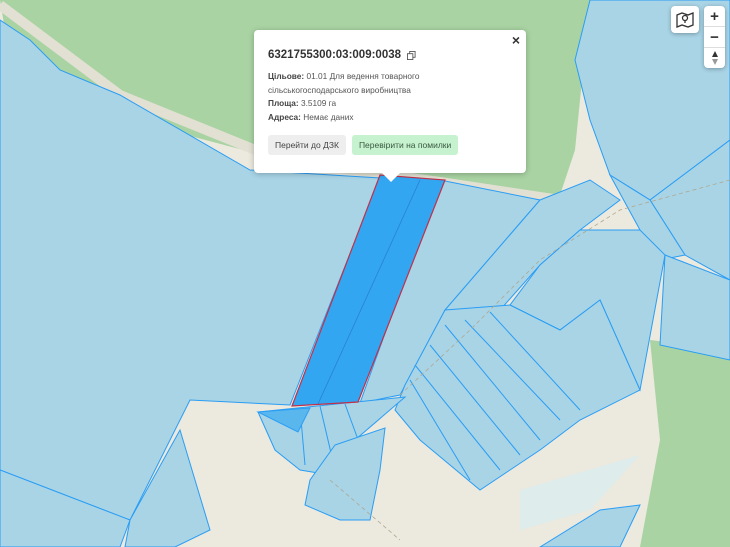 This screenshot has width=730, height=547. I want to click on map-layers-icon, so click(685, 20).